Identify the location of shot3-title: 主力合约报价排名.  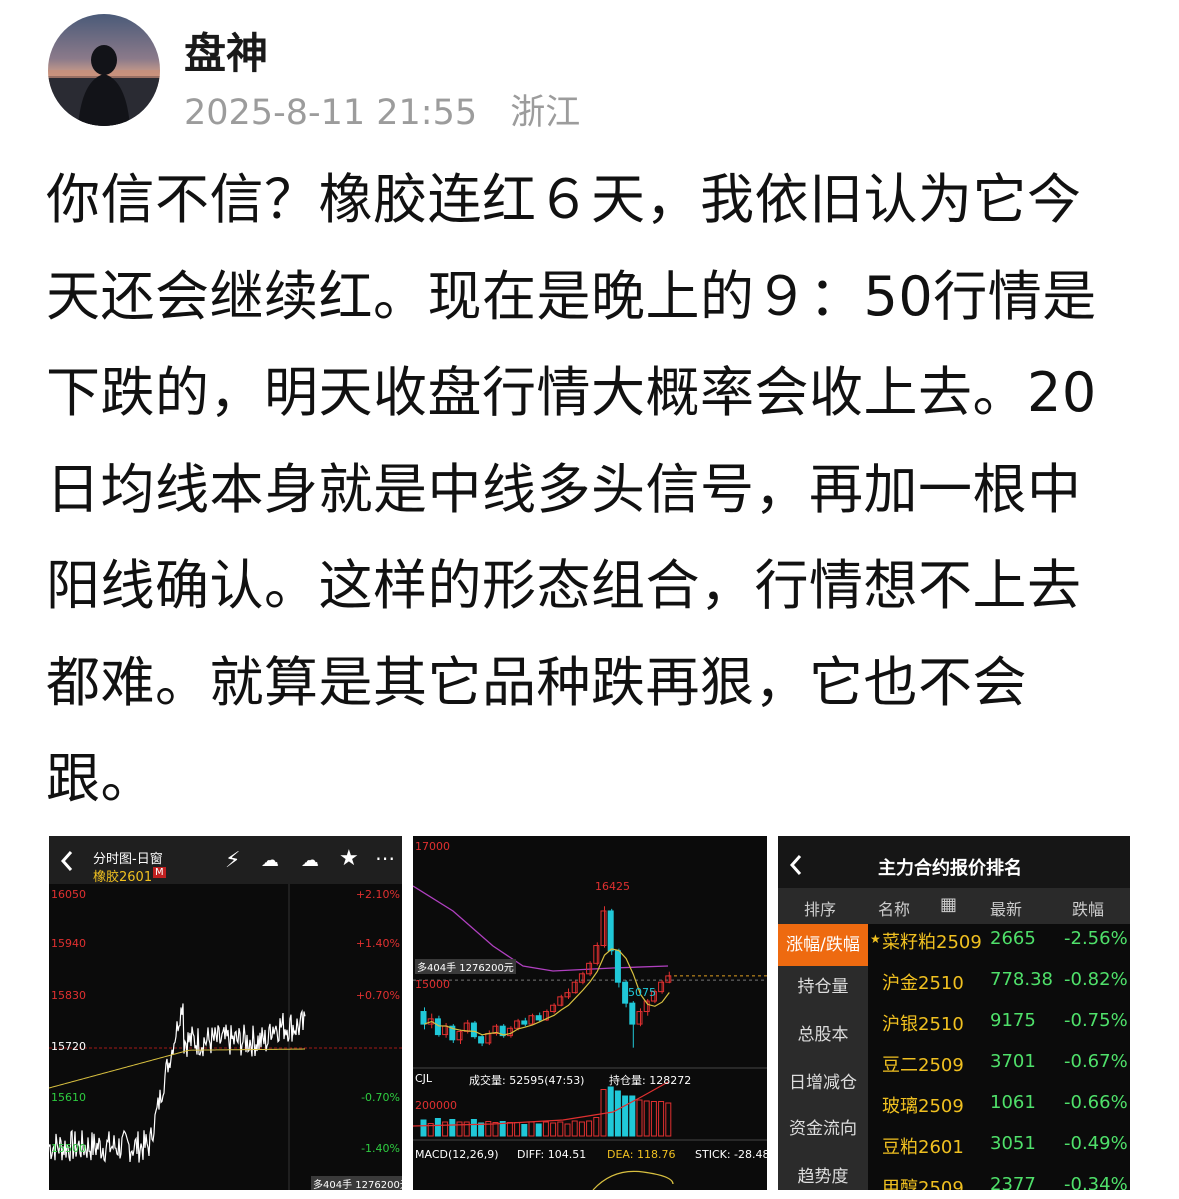
(950, 868).